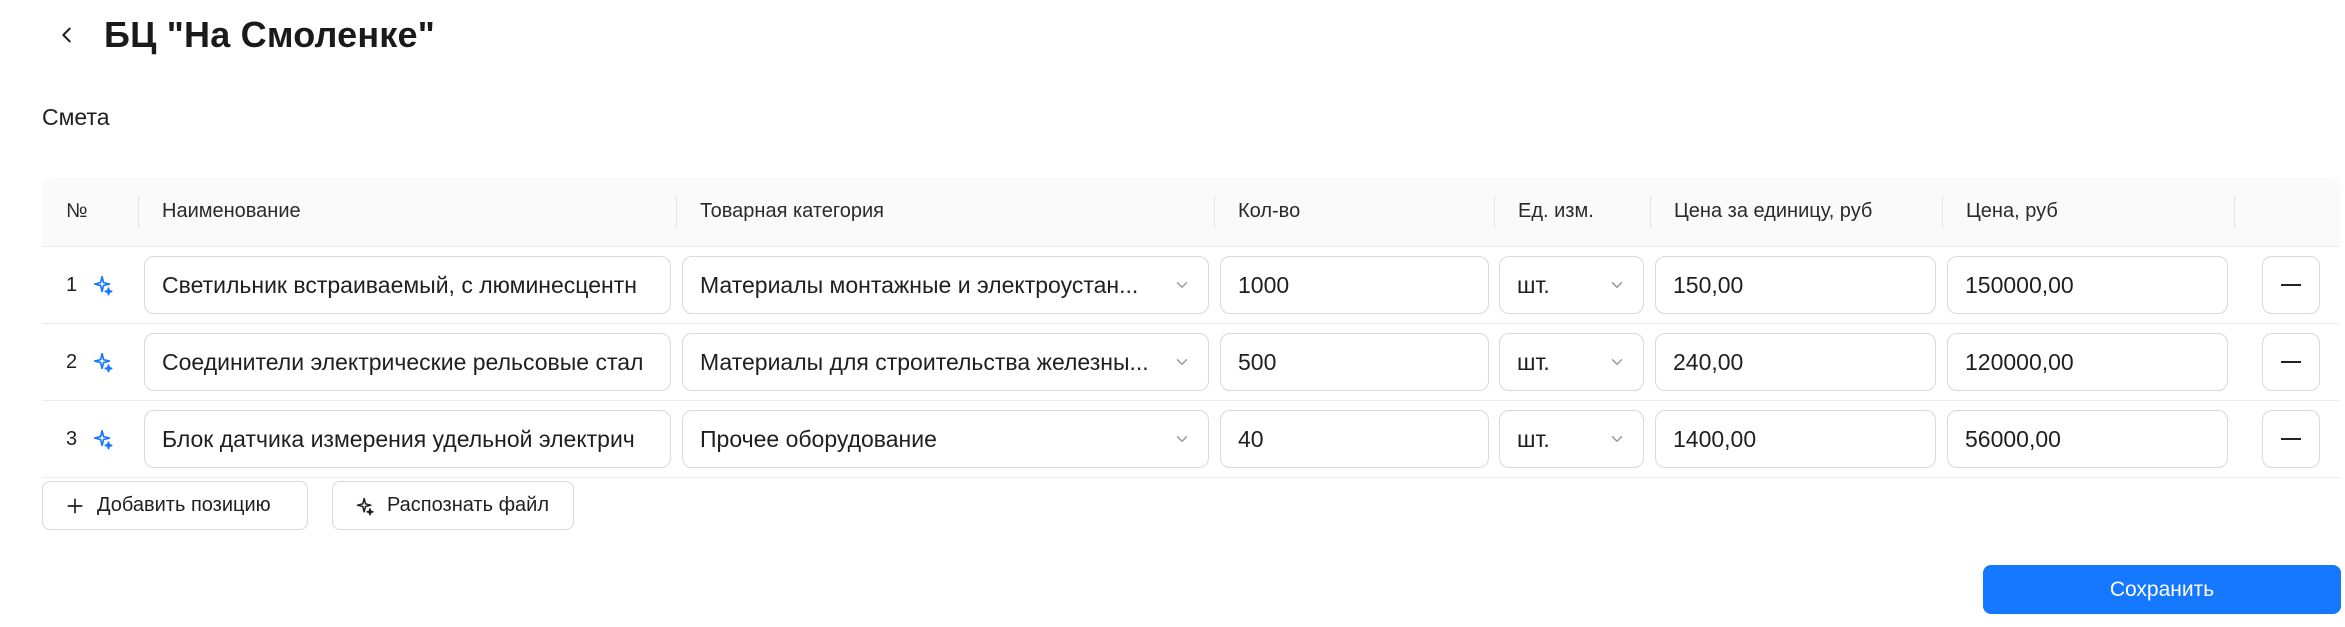  Describe the element at coordinates (468, 505) in the screenshot. I see `recognize-file-label: Распознать файл` at that location.